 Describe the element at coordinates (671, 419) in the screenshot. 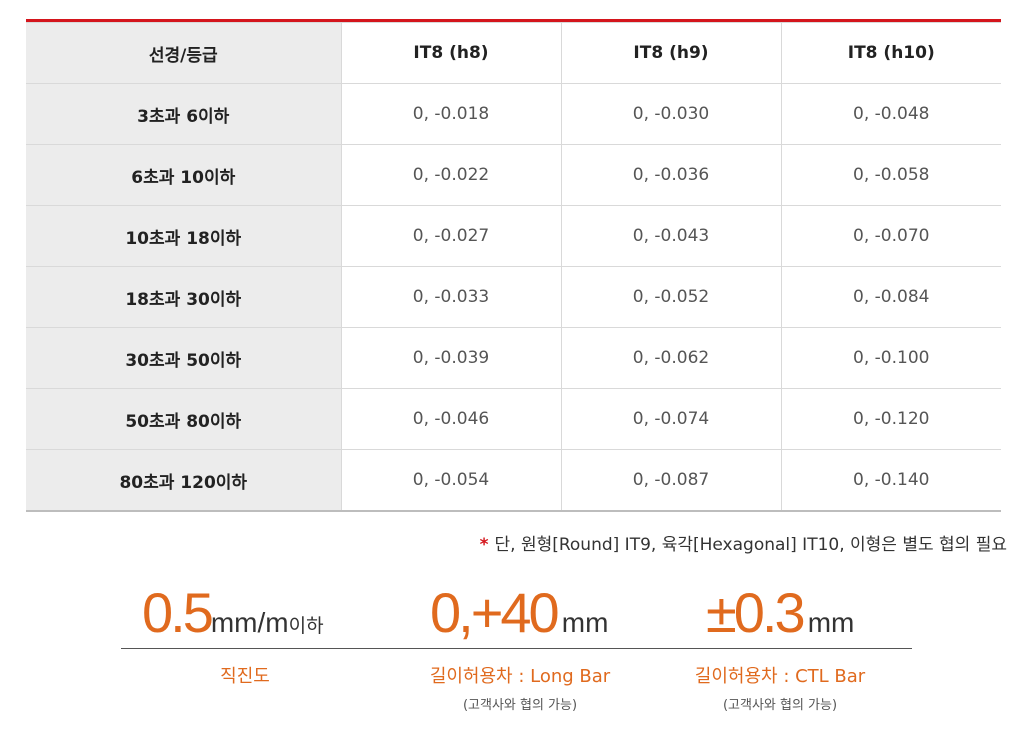

I see `table-cell: 0, -0.074` at that location.